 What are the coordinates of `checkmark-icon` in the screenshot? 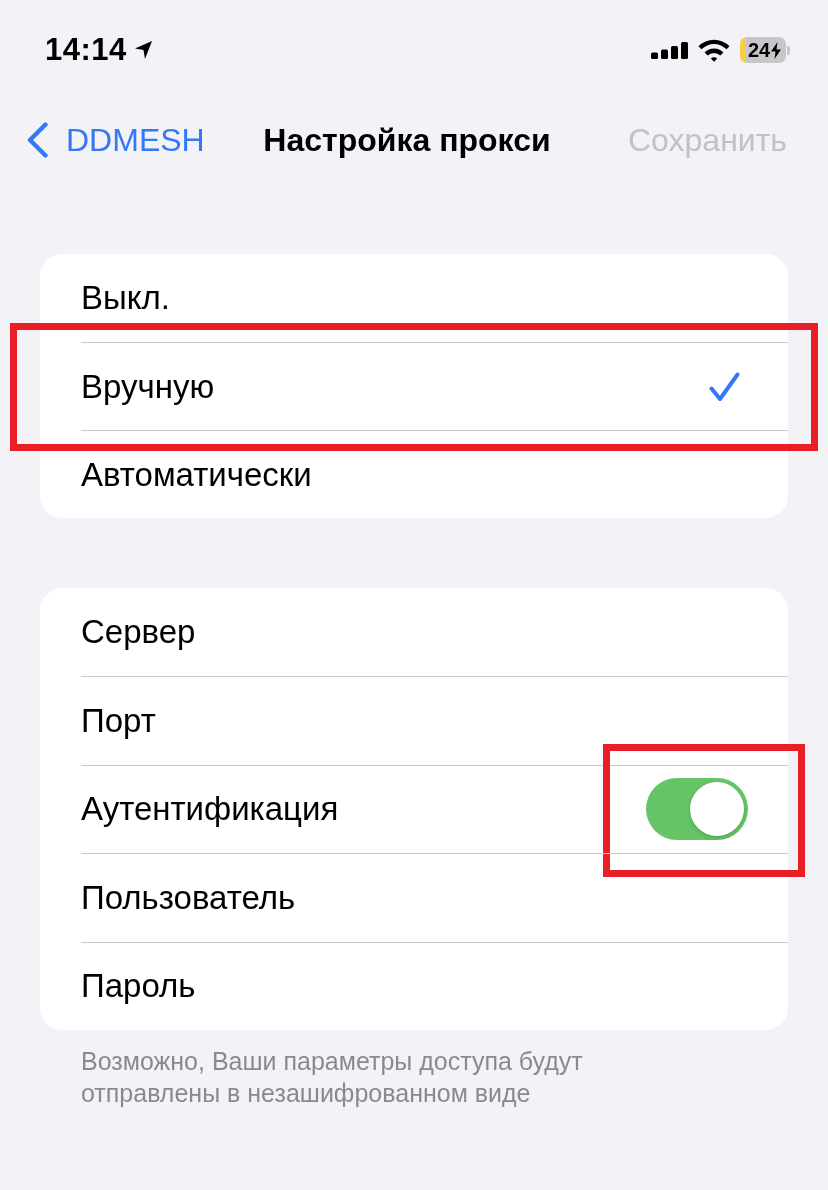 It's located at (724, 386).